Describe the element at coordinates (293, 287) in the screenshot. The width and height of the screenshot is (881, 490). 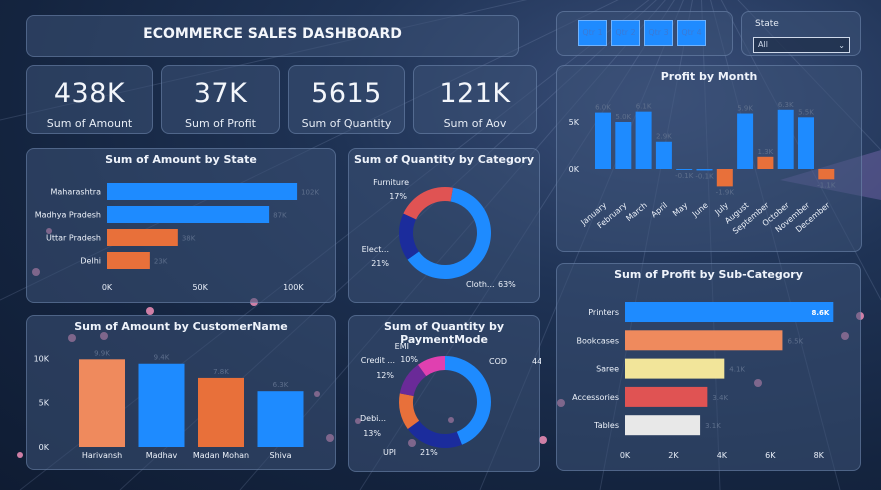
I see `x-tick-label: 100K` at that location.